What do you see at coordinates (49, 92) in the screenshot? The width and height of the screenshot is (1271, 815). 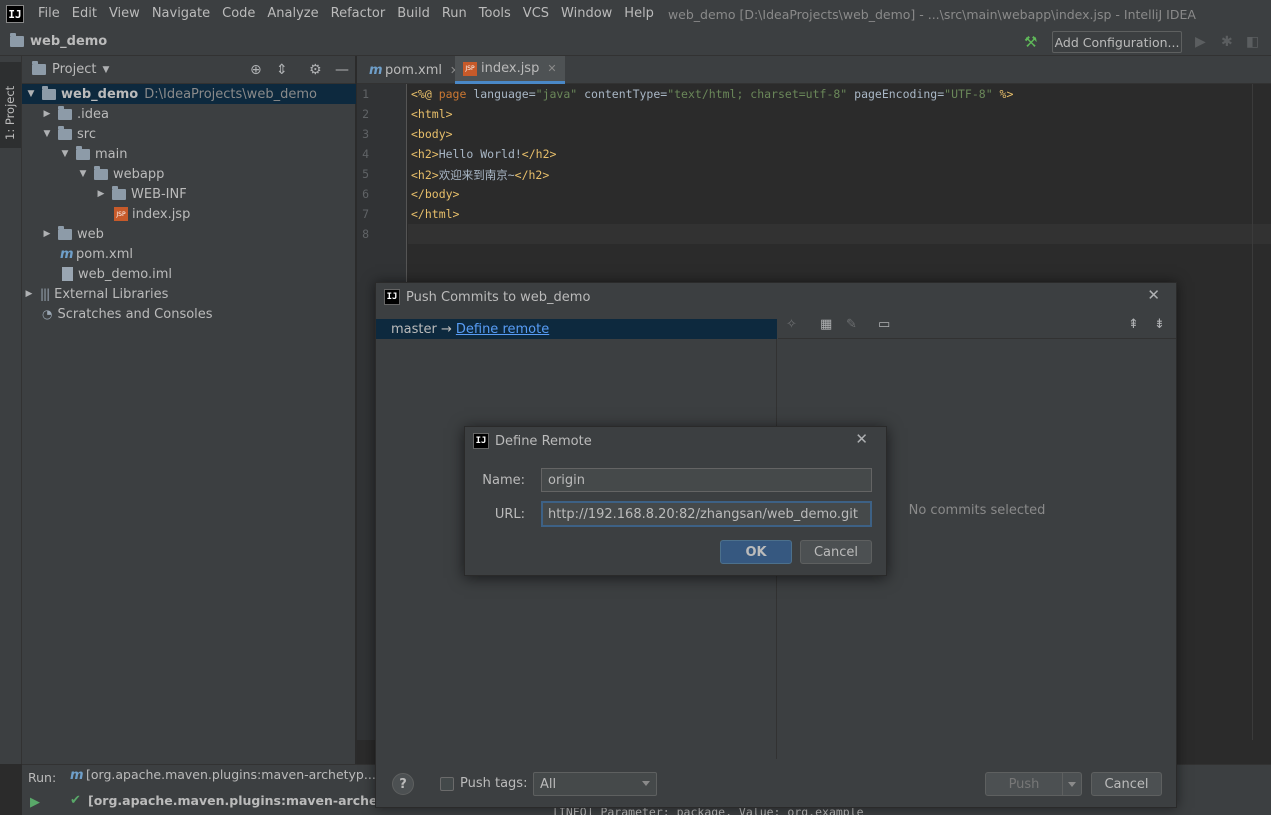 I see `module-folder-icon` at bounding box center [49, 92].